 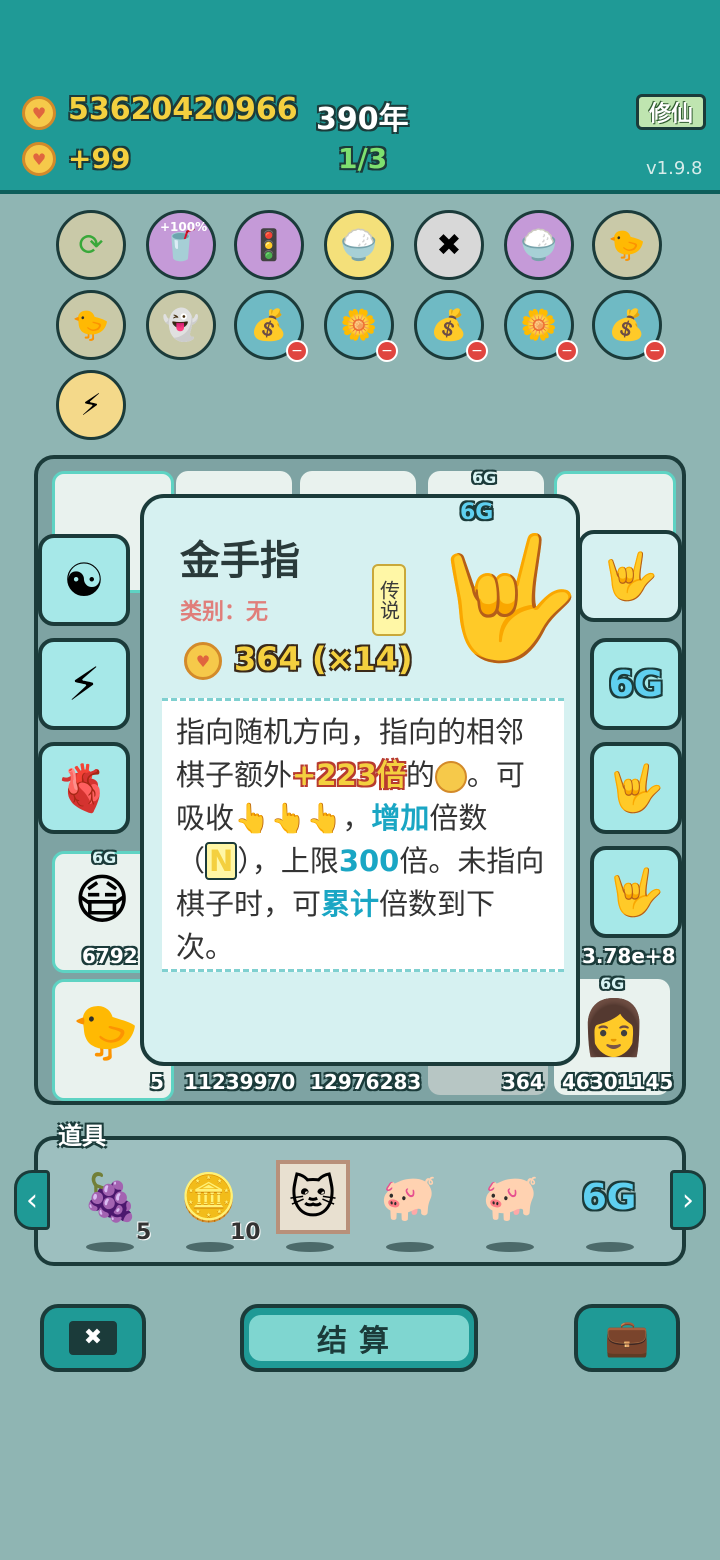 What do you see at coordinates (629, 956) in the screenshot?
I see `cell-value: 3.78e+8` at bounding box center [629, 956].